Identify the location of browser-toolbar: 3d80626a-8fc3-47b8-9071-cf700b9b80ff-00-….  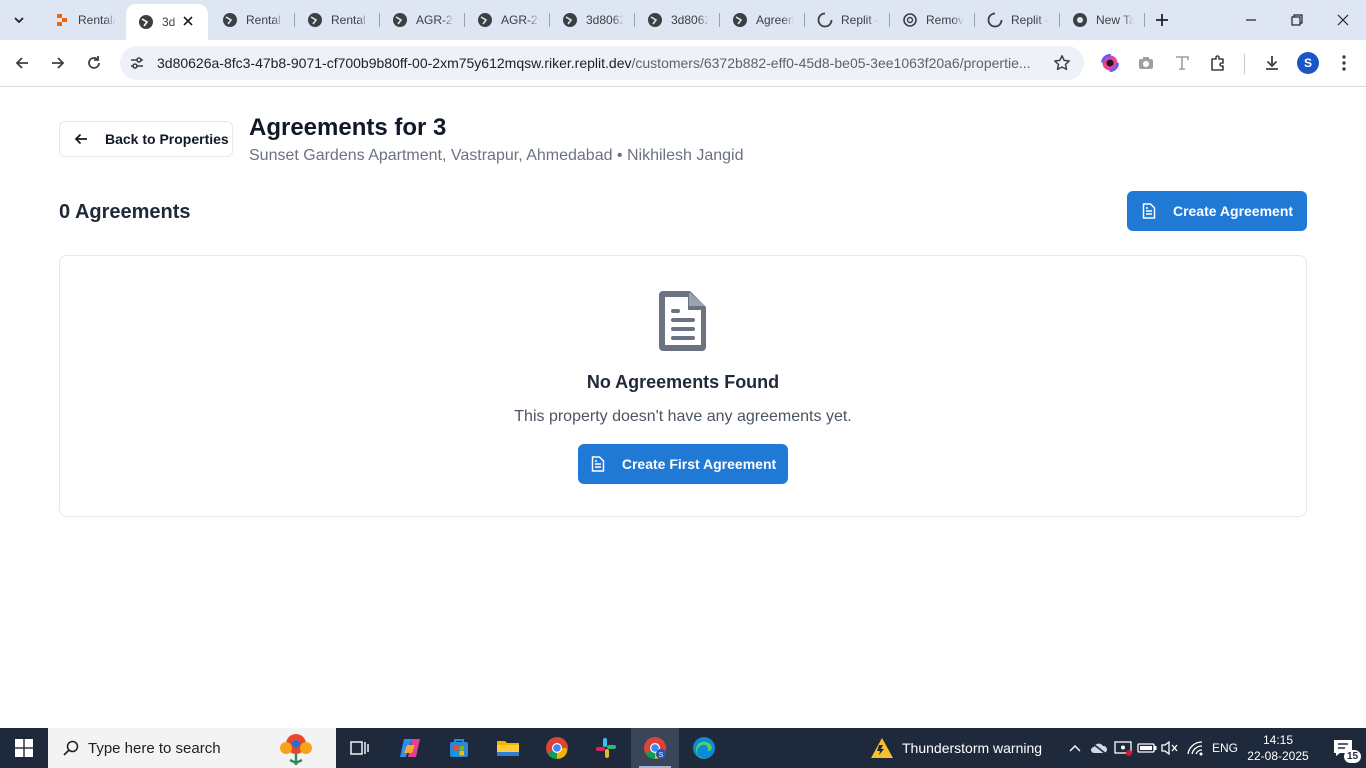
(683, 63).